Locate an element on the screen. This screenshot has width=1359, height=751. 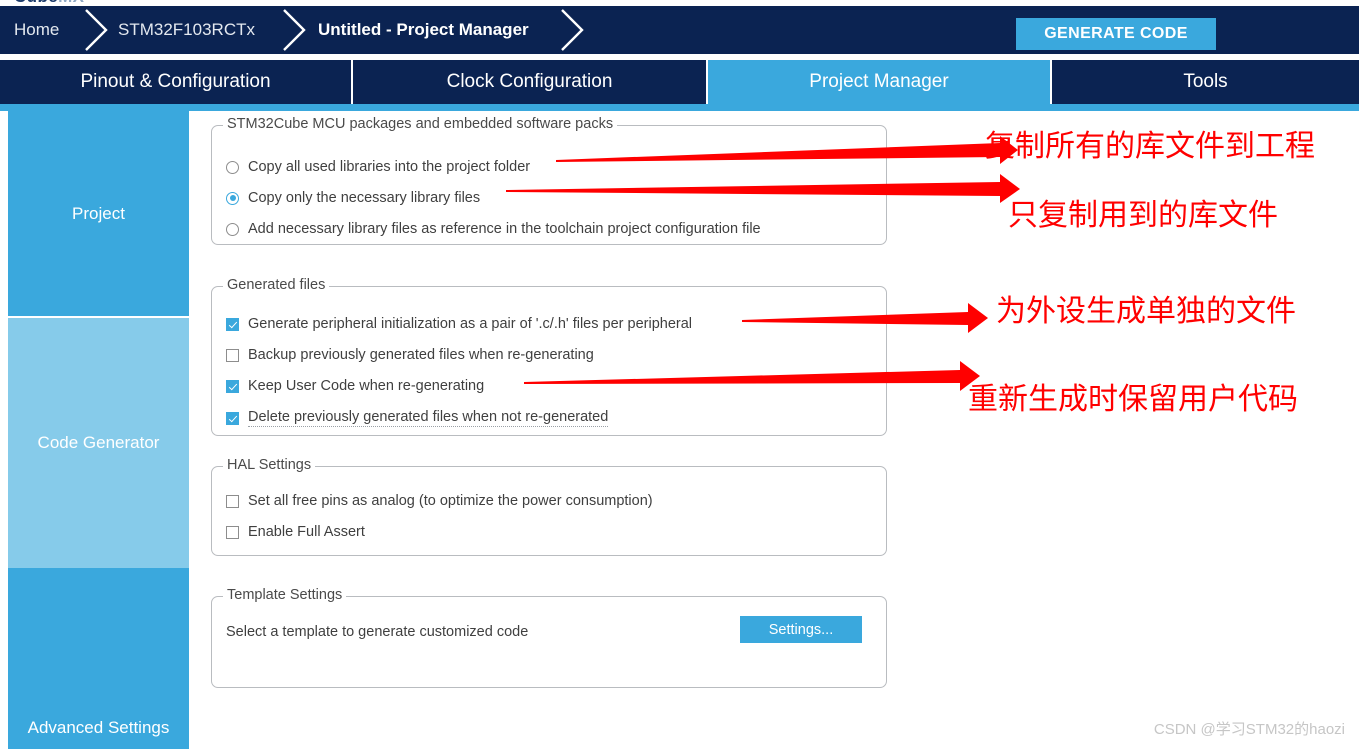
tab-tools: Tools is located at coordinates (1205, 82).